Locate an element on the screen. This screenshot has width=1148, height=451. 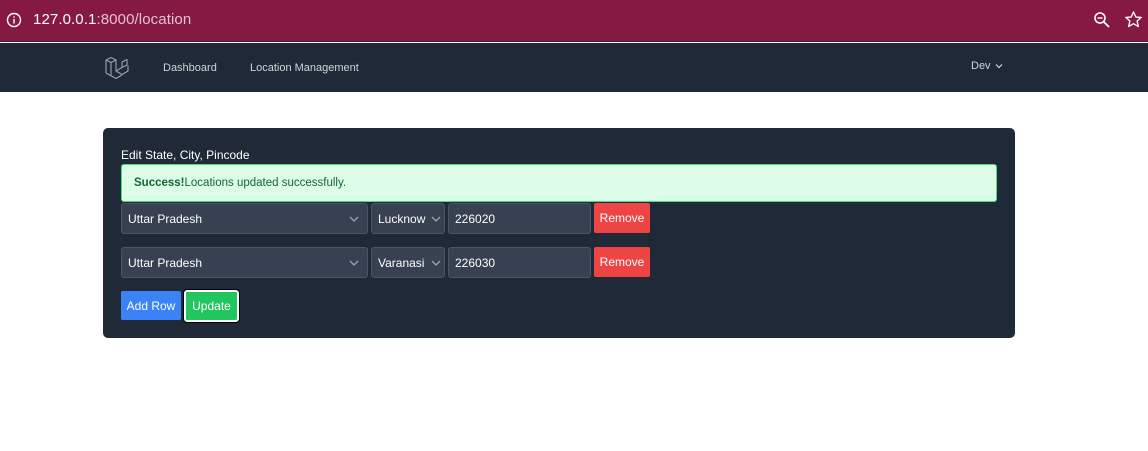
alert-message: Locations updated successfully. is located at coordinates (265, 183).